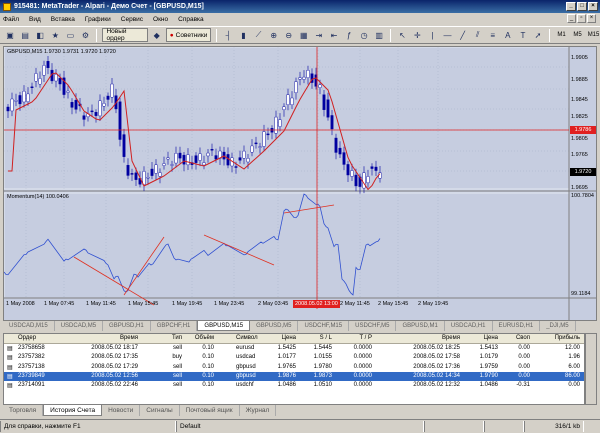  I want to click on profiles-icon: ▤, so click(25, 35).